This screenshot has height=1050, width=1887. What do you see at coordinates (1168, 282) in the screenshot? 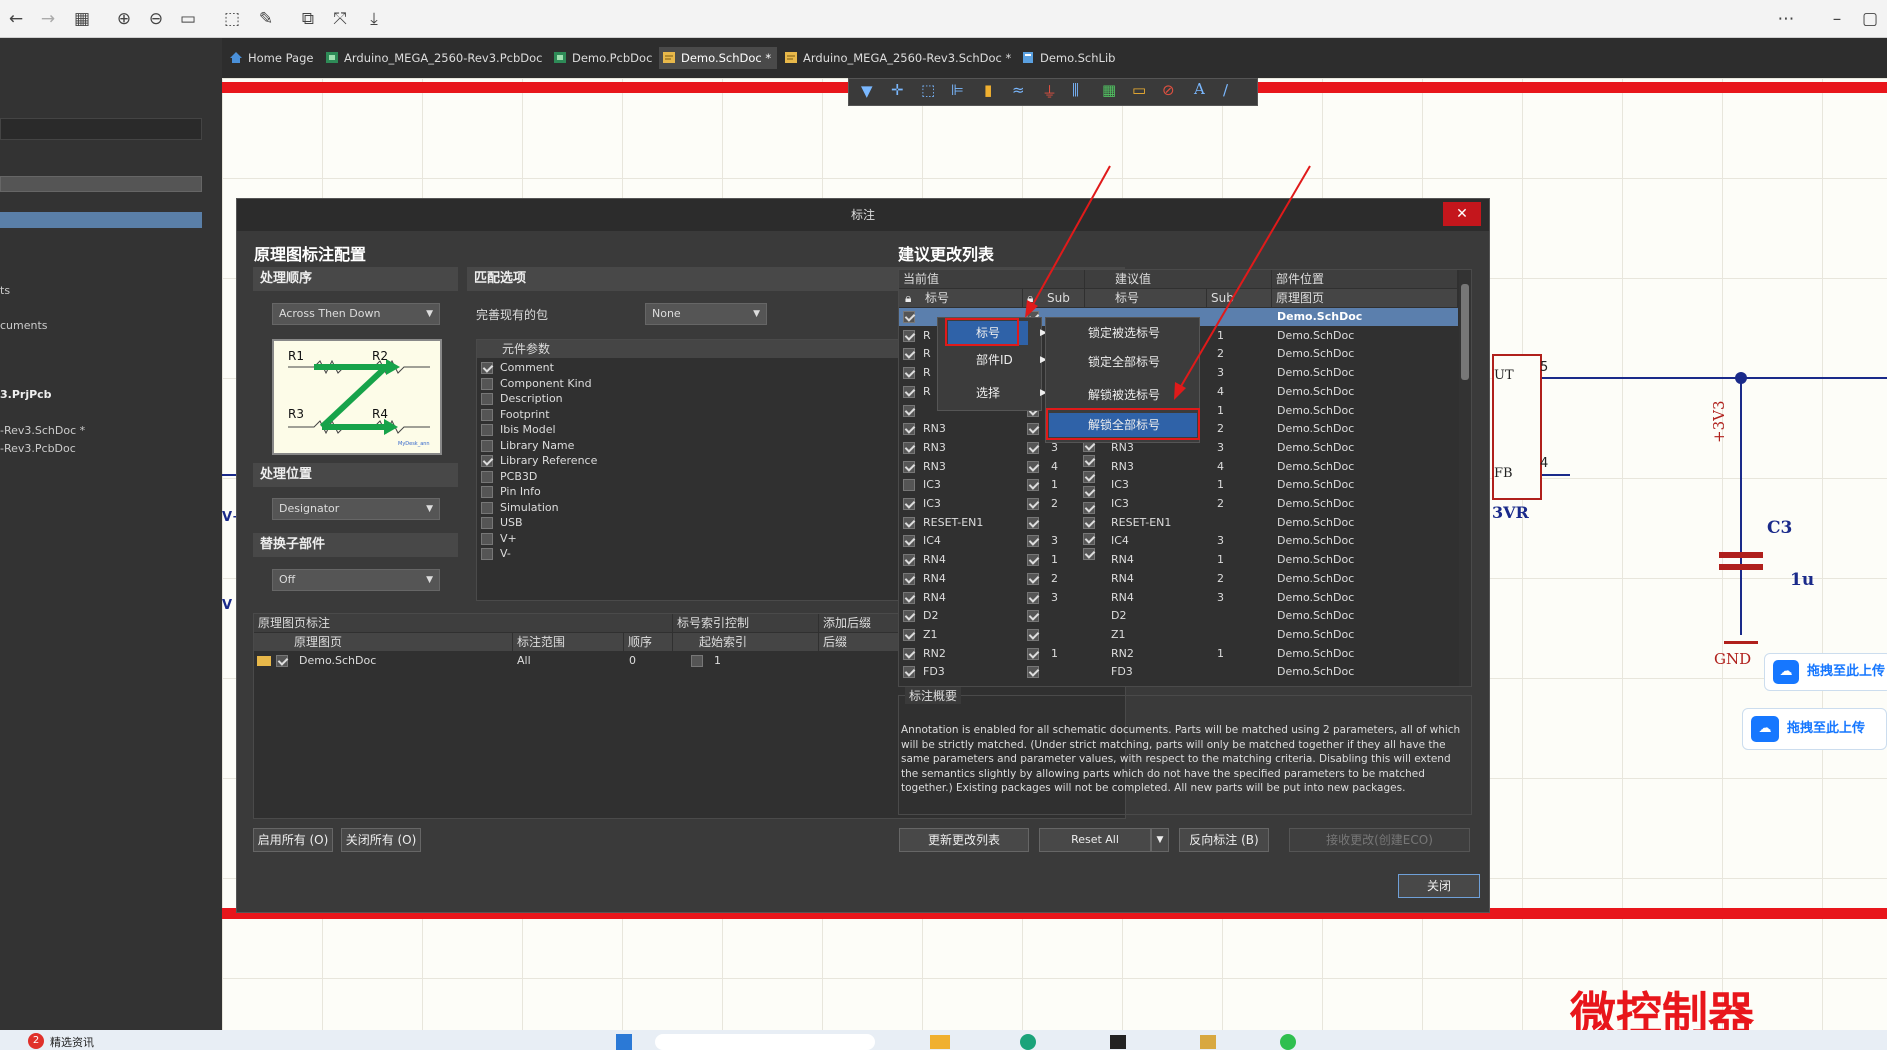
I see `annotation-arrows` at bounding box center [1168, 282].